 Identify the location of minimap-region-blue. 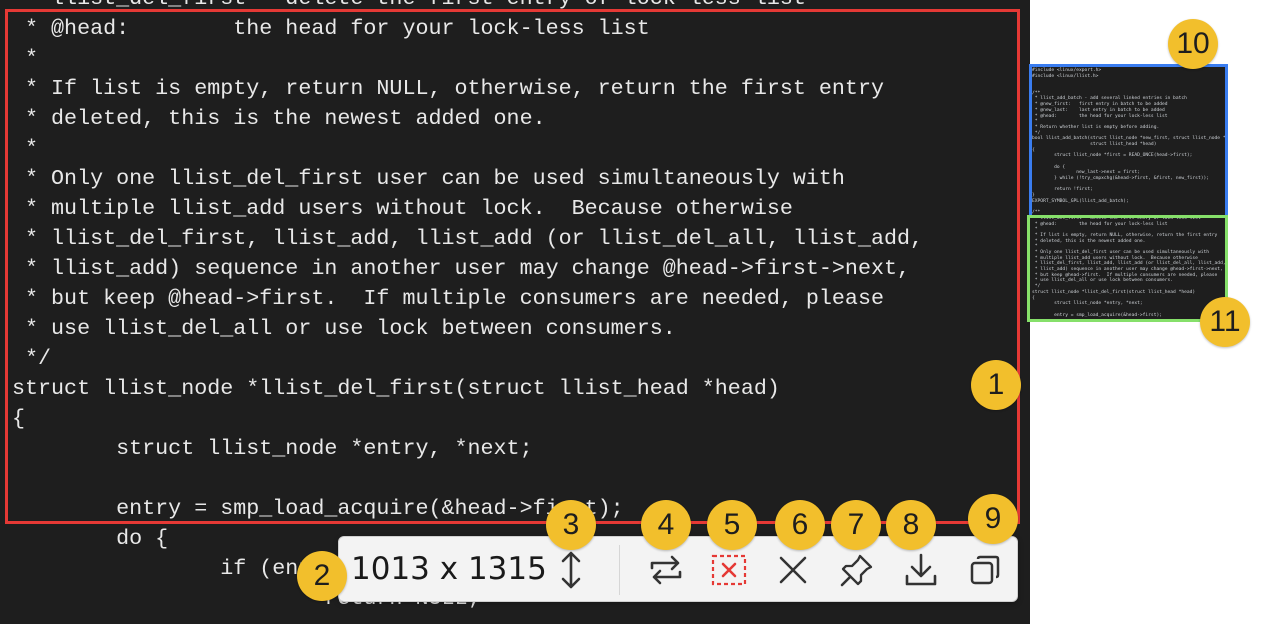
(1128, 141).